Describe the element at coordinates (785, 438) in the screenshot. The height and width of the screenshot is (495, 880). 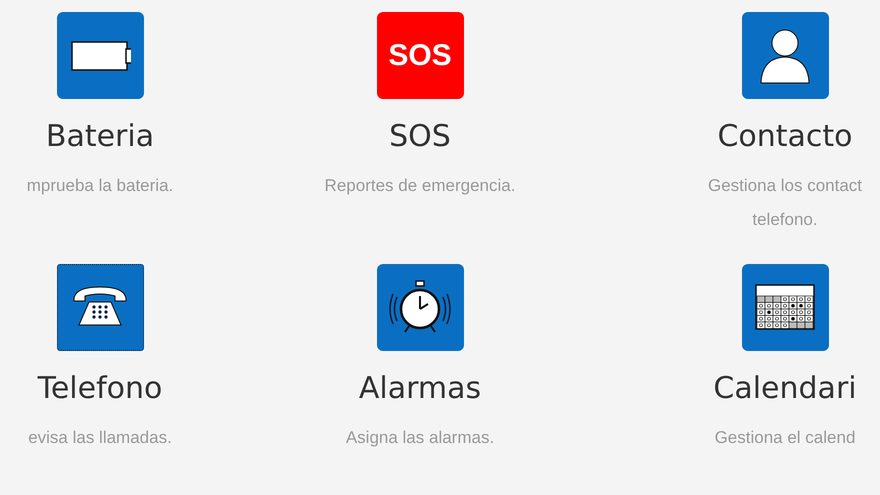
I see `feature-description: Gestiona el calend` at that location.